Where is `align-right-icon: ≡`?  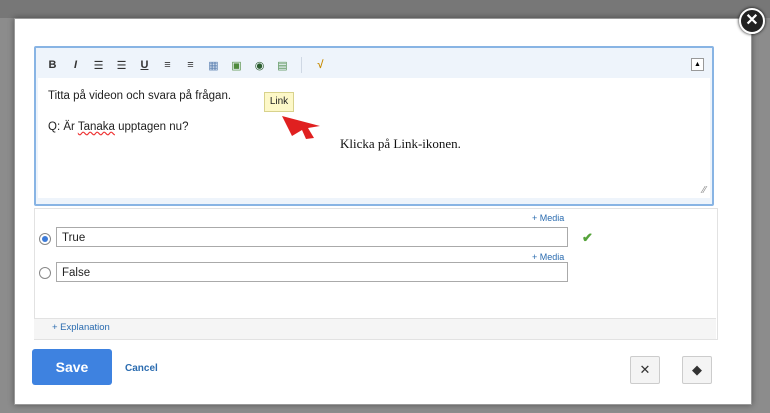 align-right-icon: ≡ is located at coordinates (190, 65).